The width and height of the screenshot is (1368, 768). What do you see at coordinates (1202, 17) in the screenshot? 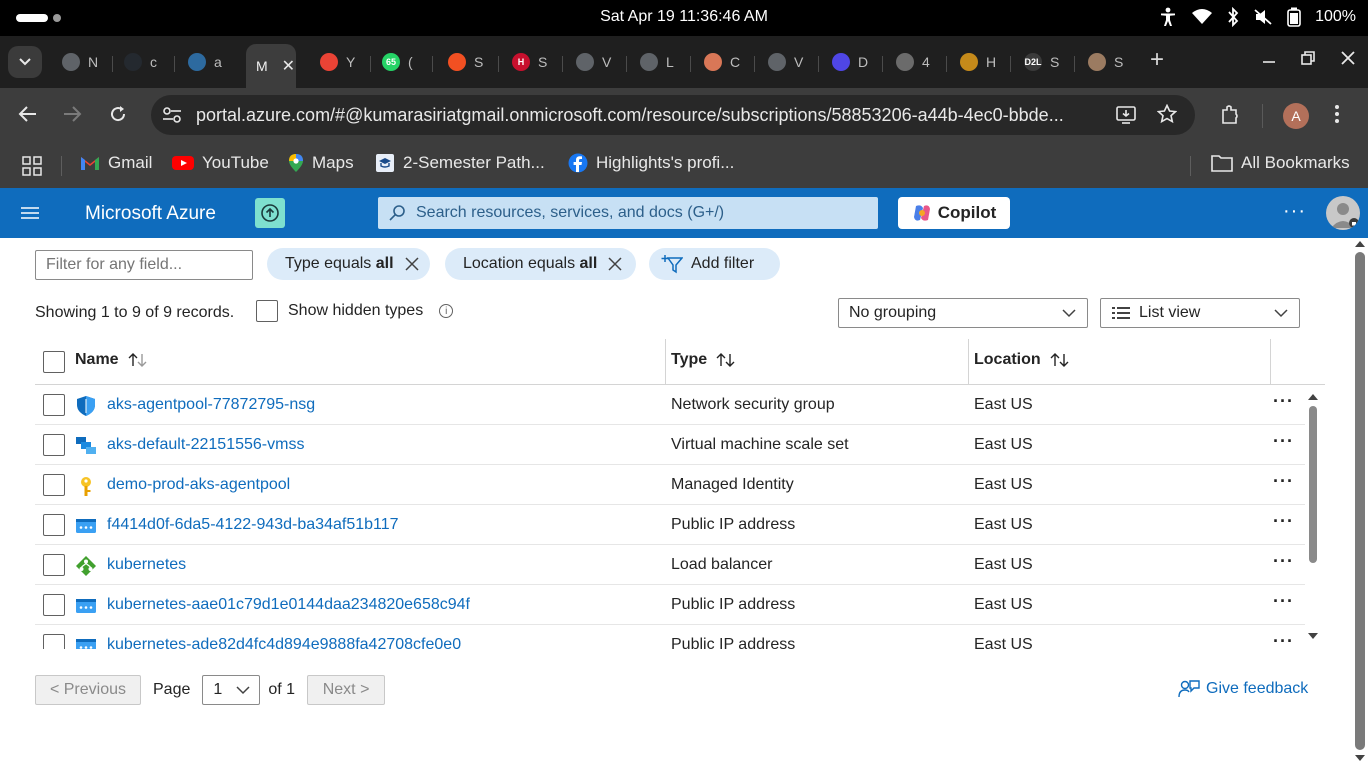
I see `wifi-icon` at bounding box center [1202, 17].